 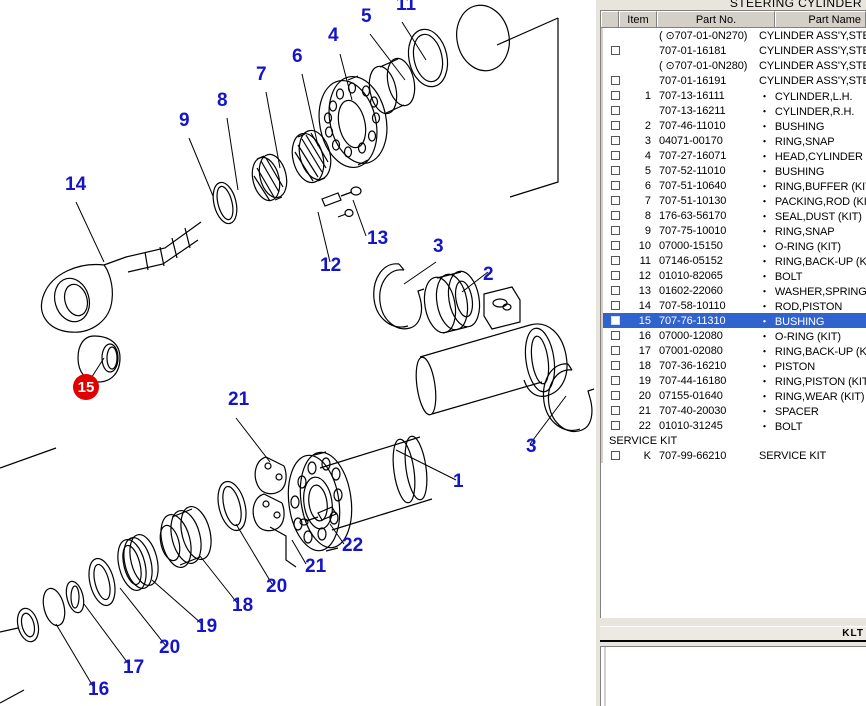 What do you see at coordinates (366, 16) in the screenshot?
I see `callout-5: 5` at bounding box center [366, 16].